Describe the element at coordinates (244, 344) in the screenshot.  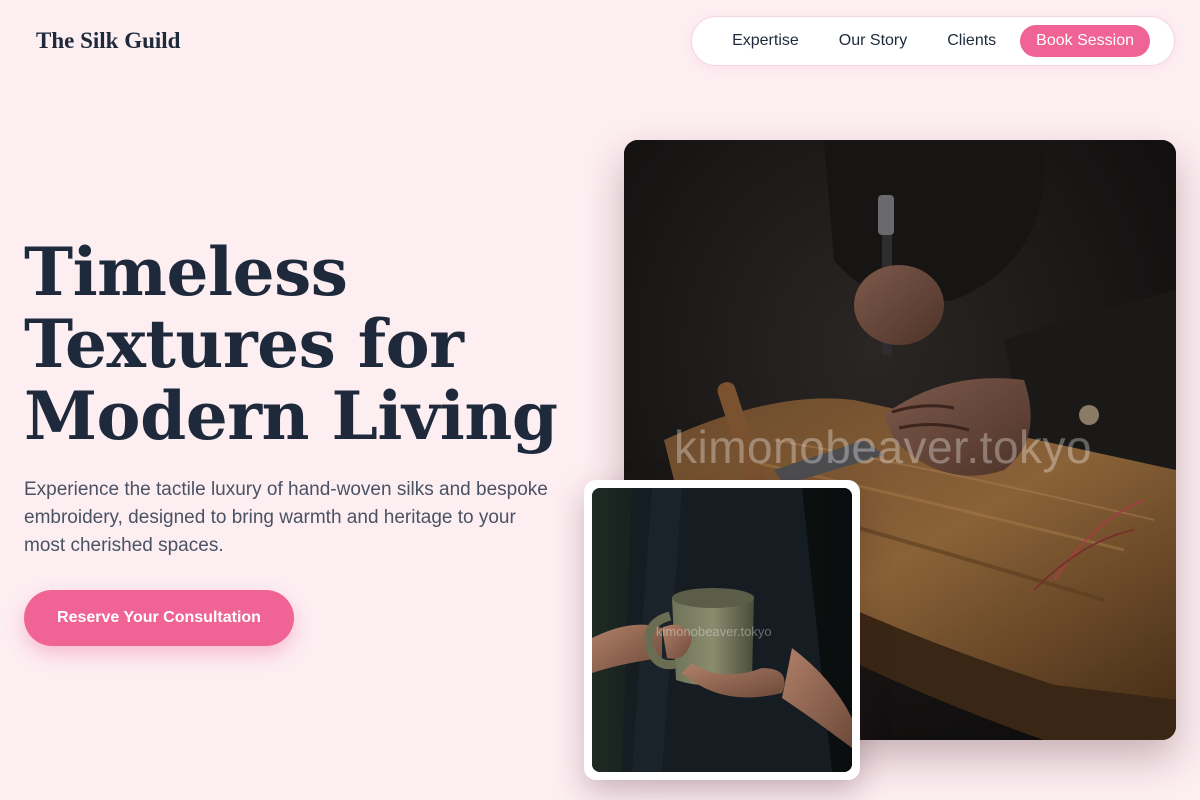
I see `hero-title-line-2: Textures for` at that location.